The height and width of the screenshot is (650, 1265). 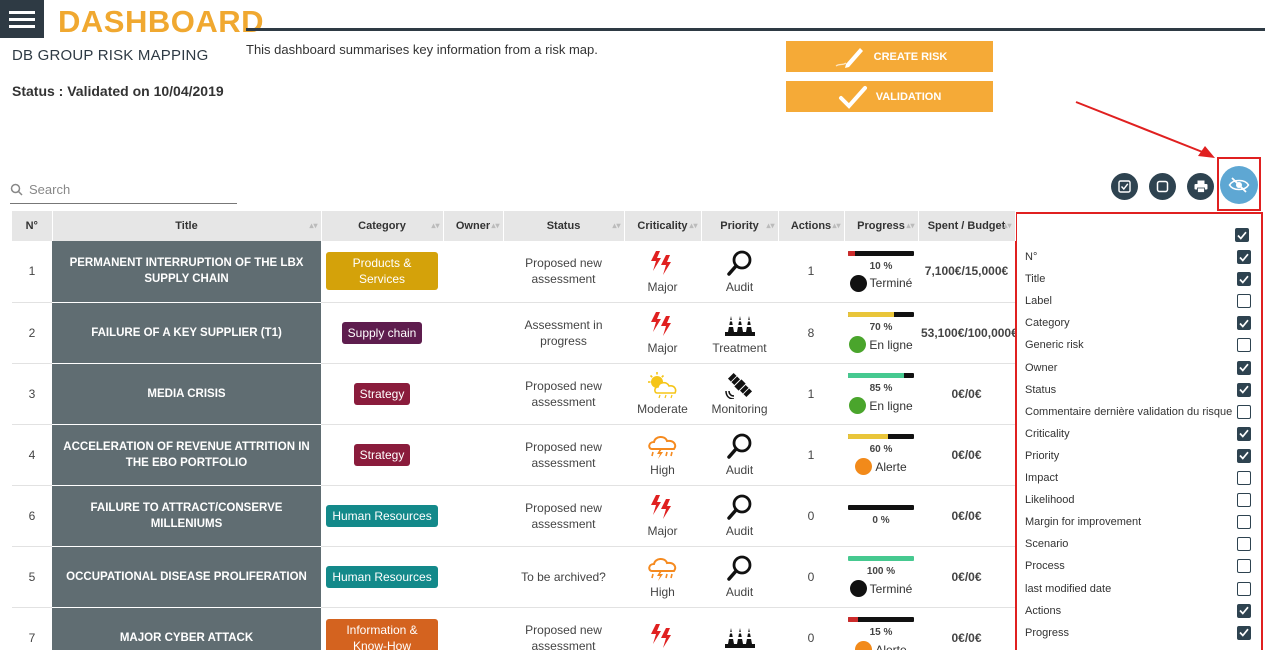 What do you see at coordinates (110, 55) in the screenshot?
I see `map-subtitle: DB GROUP RISK MAPPING` at bounding box center [110, 55].